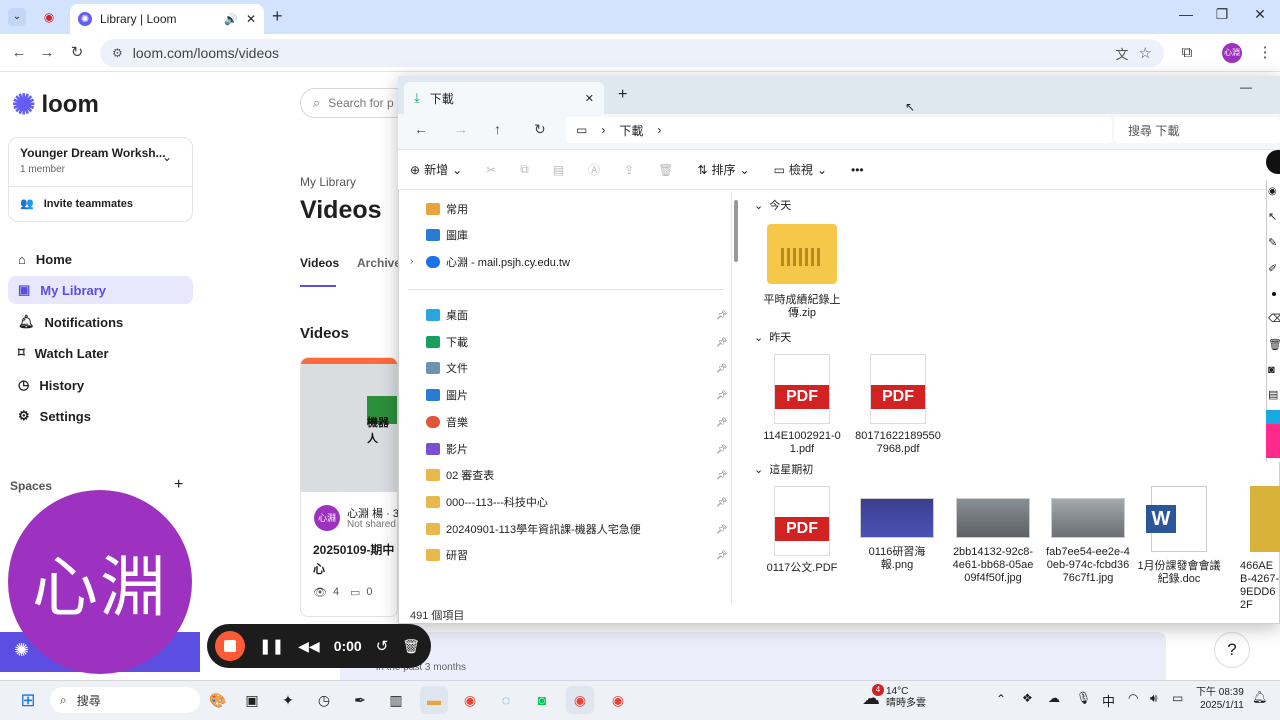  I want to click on dropbox-icon: ❖, so click(1027, 698).